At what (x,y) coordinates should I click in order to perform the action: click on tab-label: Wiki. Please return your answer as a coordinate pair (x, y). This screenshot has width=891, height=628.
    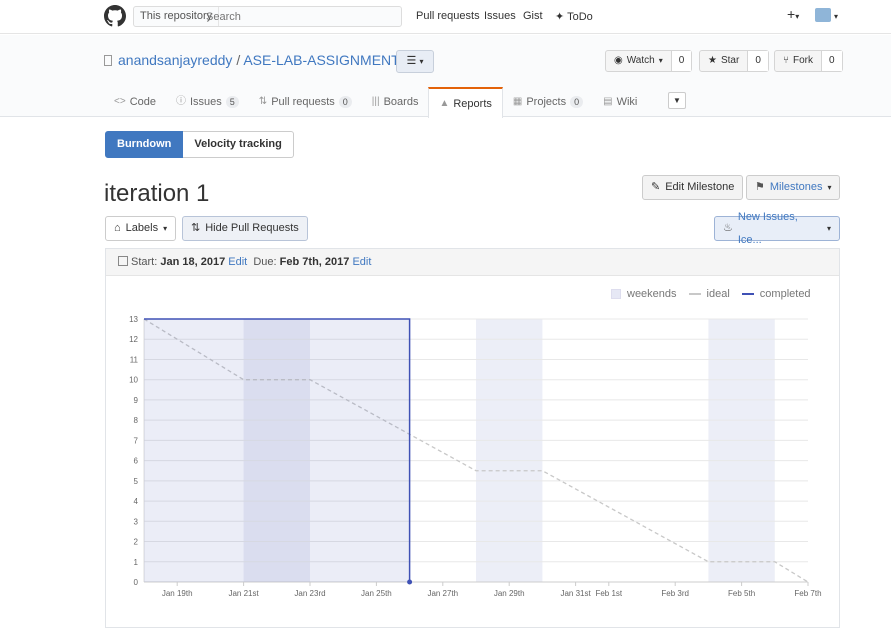
    Looking at the image, I should click on (627, 102).